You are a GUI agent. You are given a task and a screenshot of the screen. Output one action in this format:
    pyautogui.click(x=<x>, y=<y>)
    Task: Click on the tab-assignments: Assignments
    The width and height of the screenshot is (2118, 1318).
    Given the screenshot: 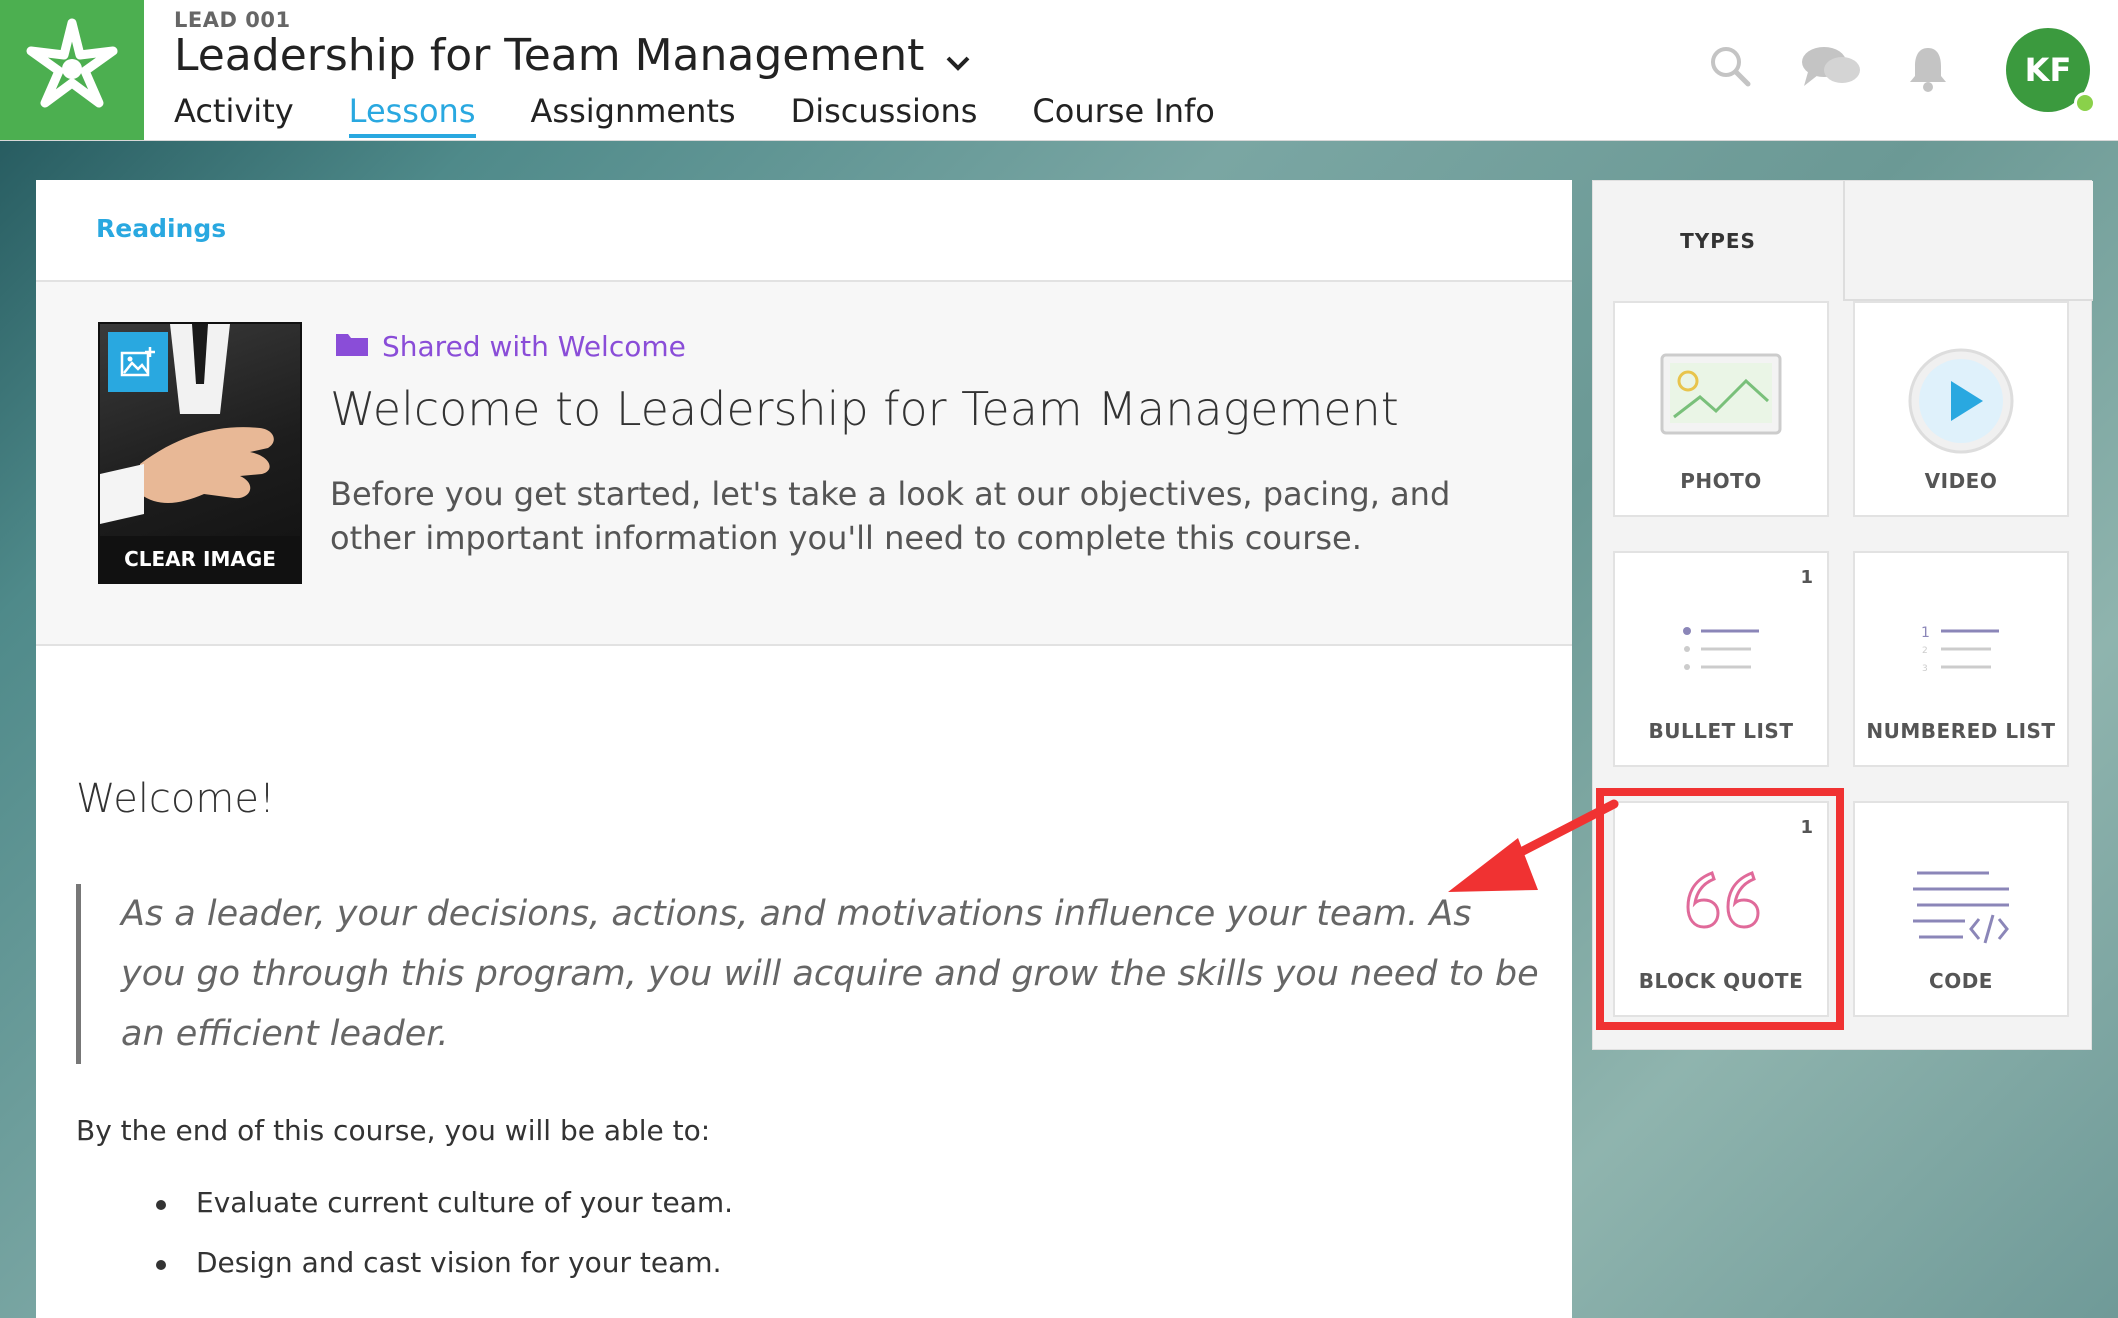 What is the action you would take?
    pyautogui.click(x=633, y=115)
    